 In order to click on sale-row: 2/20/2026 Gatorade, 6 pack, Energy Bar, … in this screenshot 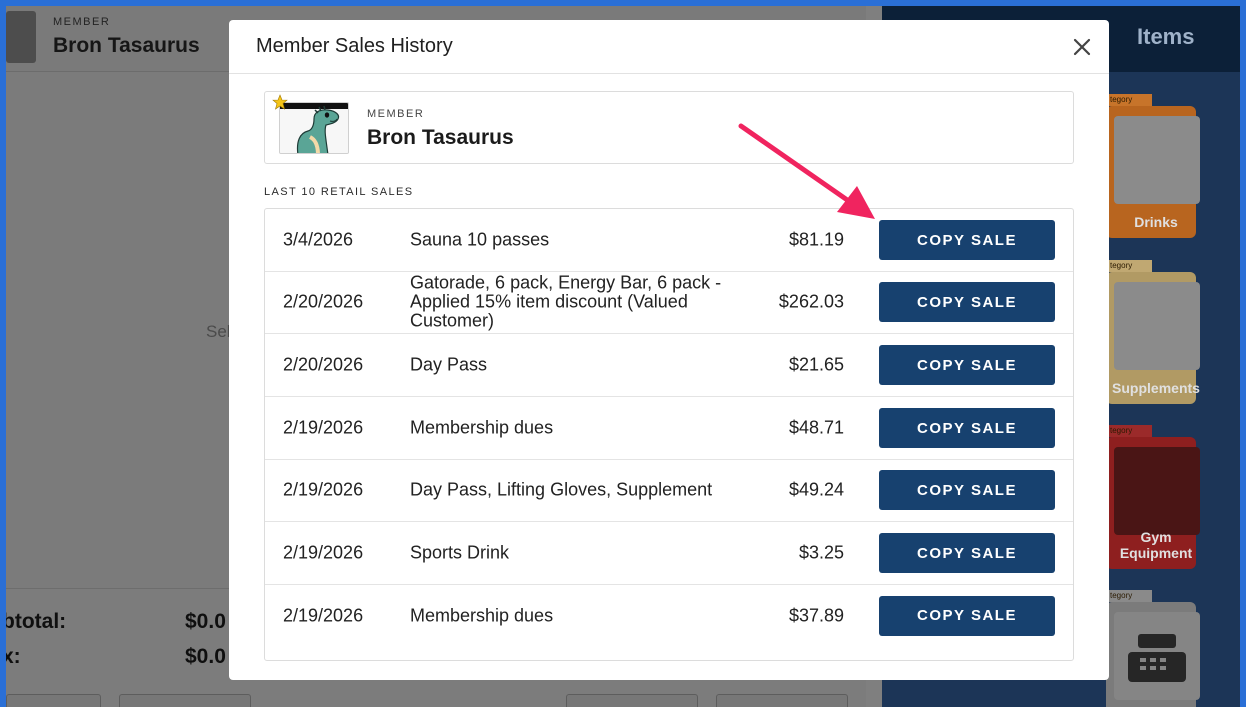, I will do `click(669, 302)`.